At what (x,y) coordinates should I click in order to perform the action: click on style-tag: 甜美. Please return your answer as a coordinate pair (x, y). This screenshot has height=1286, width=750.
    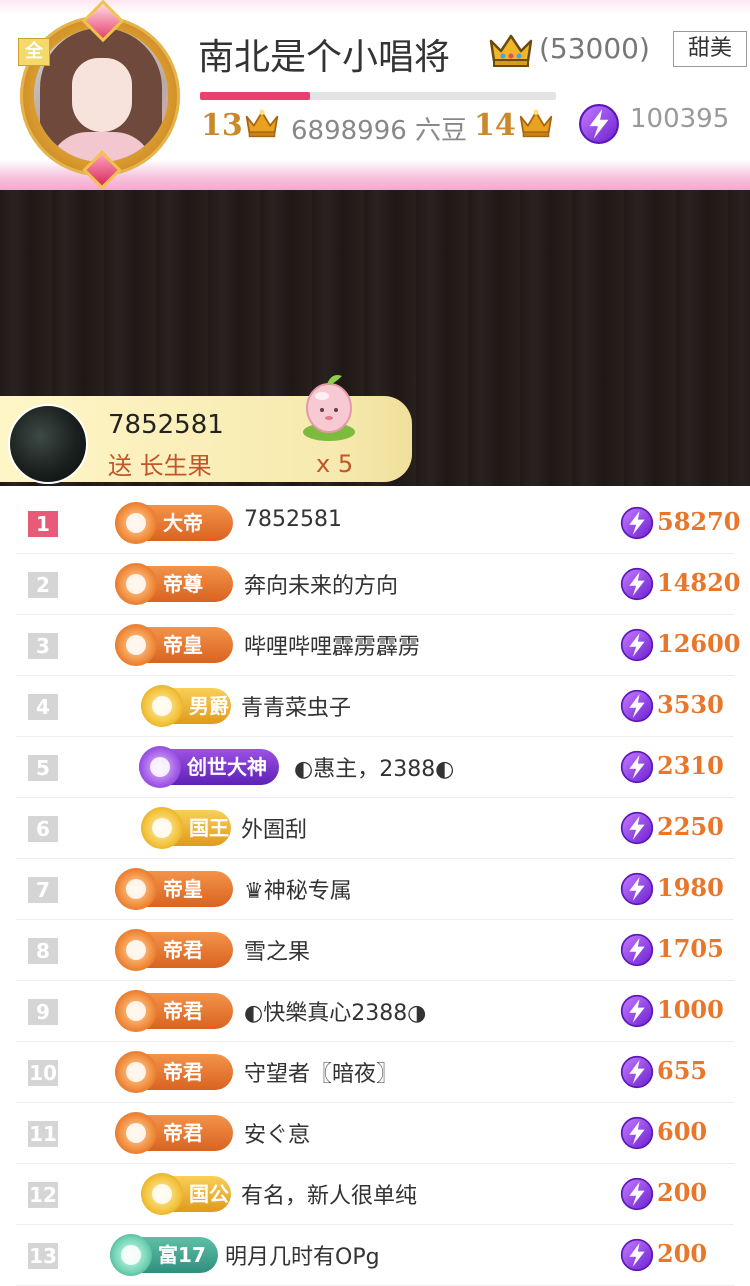
    Looking at the image, I should click on (710, 49).